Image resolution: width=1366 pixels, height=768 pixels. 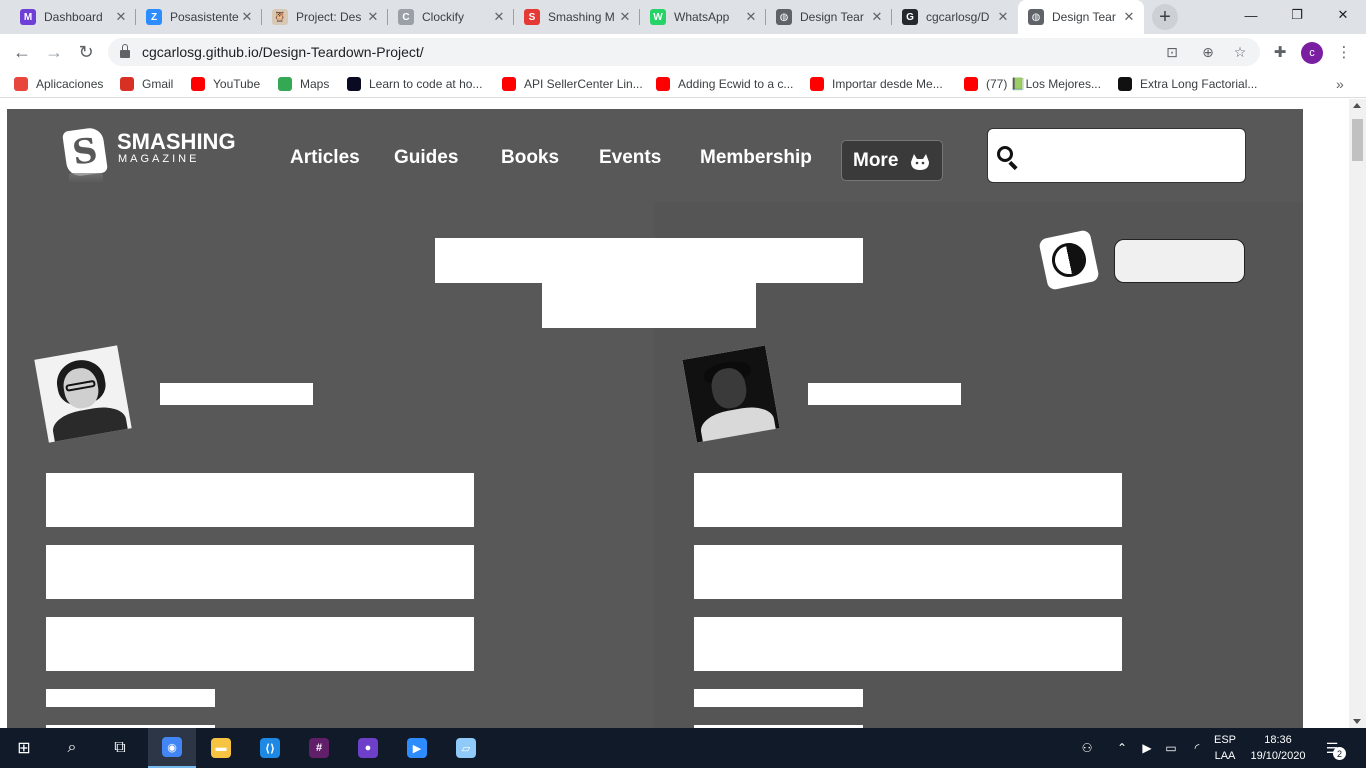 I want to click on tab-title: Project: Des, so click(x=329, y=17).